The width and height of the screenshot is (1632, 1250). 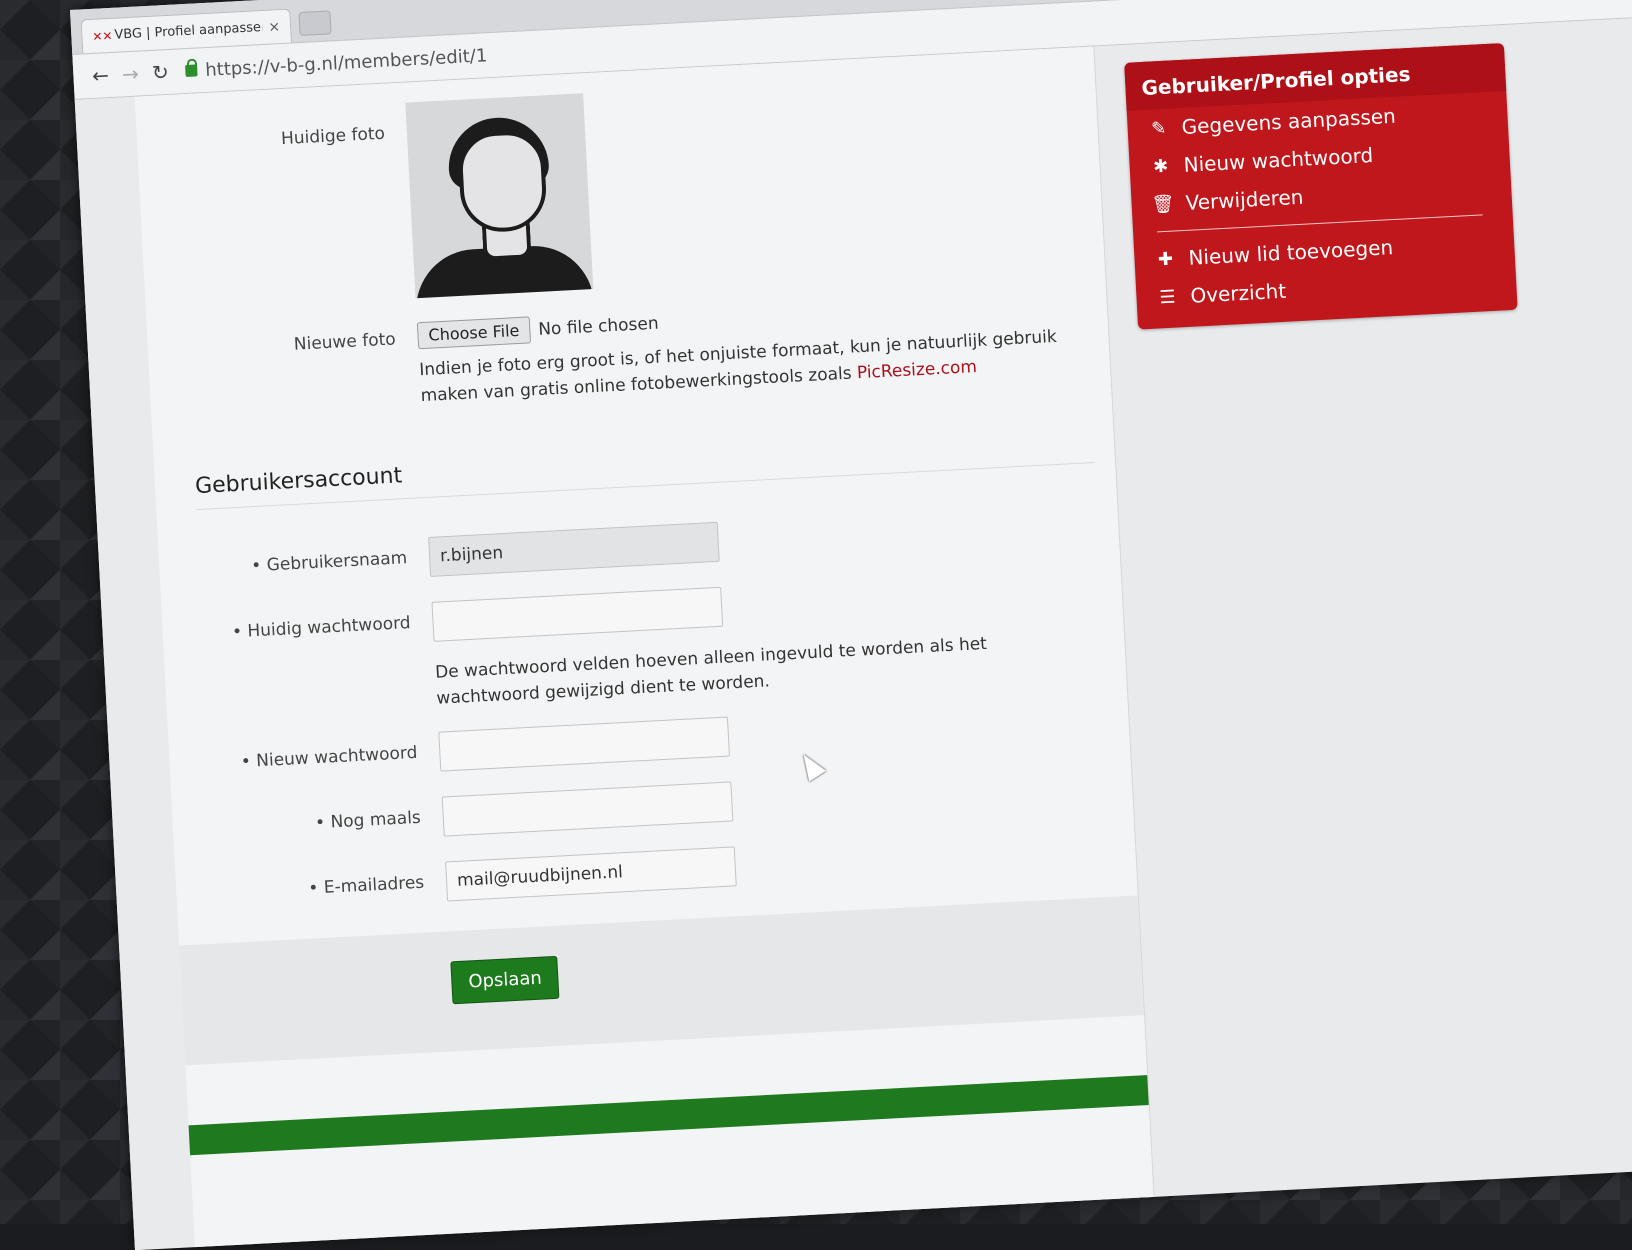 What do you see at coordinates (591, 874) in the screenshot?
I see `email-field` at bounding box center [591, 874].